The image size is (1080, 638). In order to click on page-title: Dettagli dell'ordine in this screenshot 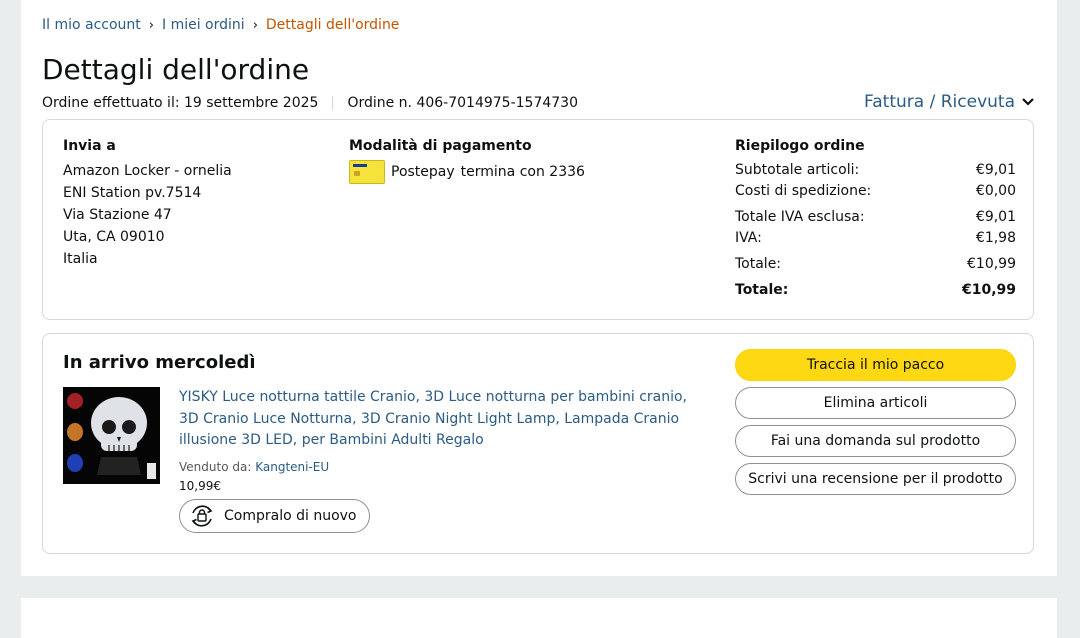, I will do `click(176, 69)`.